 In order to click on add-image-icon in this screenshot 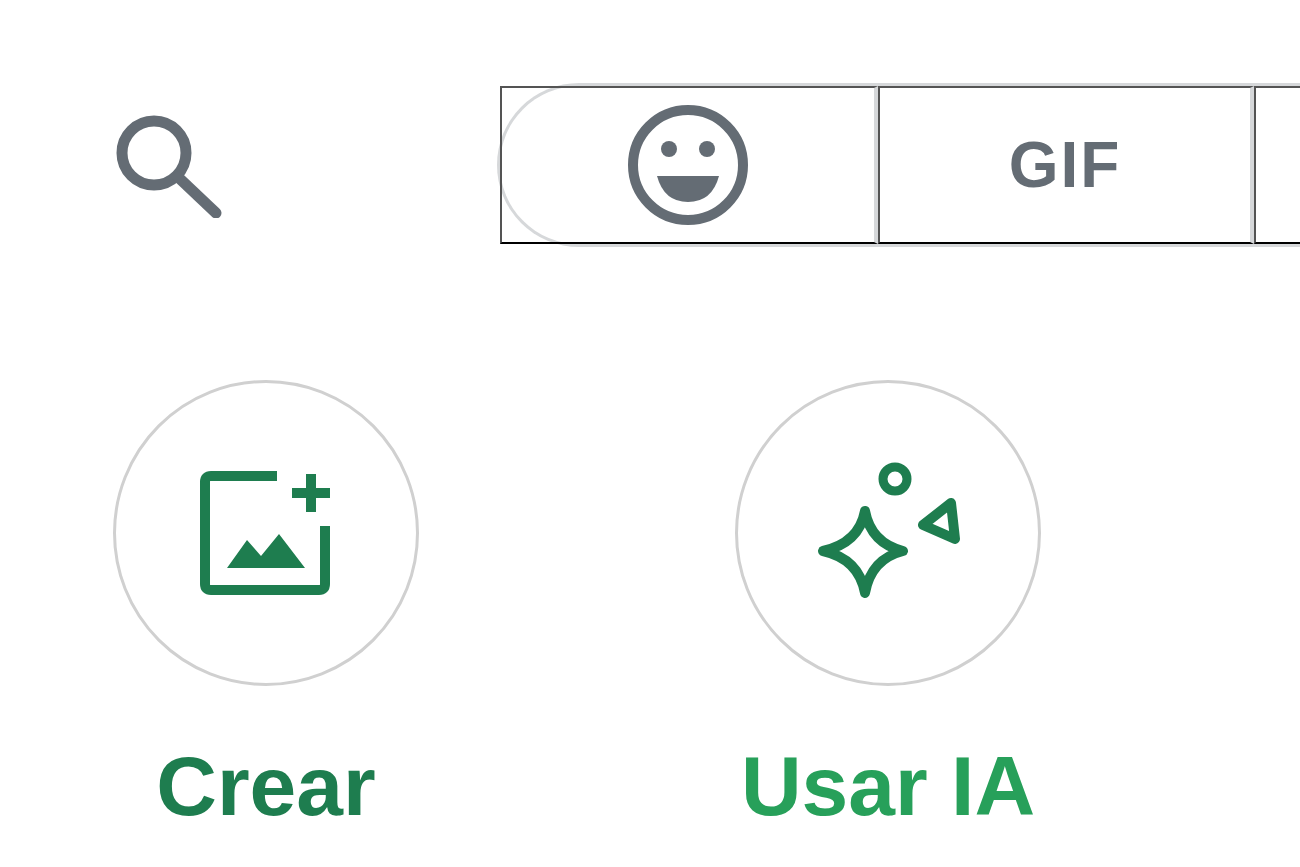, I will do `click(266, 533)`.